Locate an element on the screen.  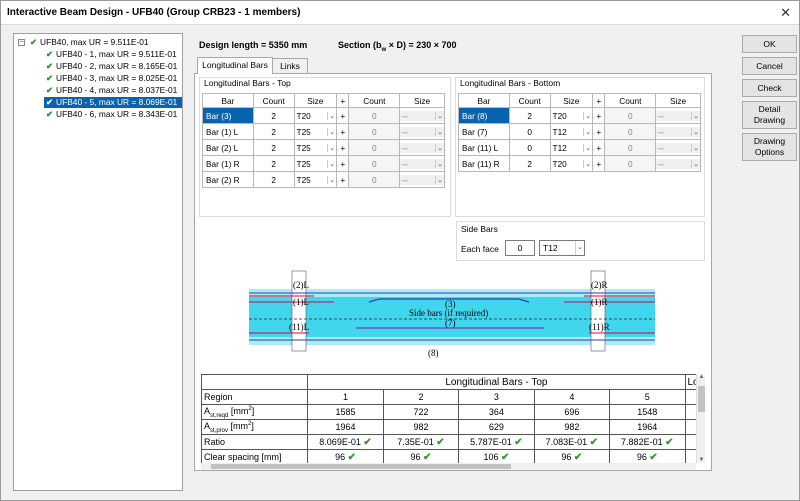
table-row: Bar (2) L 2 T25 ⌄ +0 -- ⌄ is located at coordinates (323, 147).